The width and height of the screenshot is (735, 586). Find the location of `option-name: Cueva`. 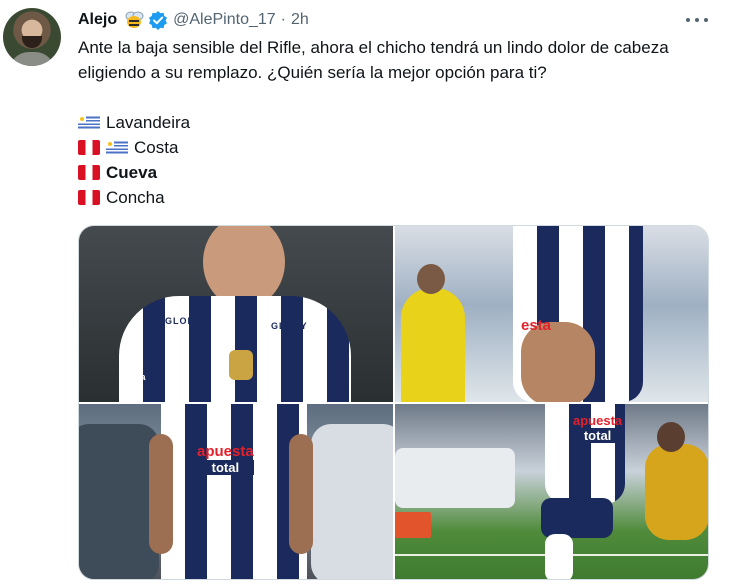

option-name: Cueva is located at coordinates (132, 172).